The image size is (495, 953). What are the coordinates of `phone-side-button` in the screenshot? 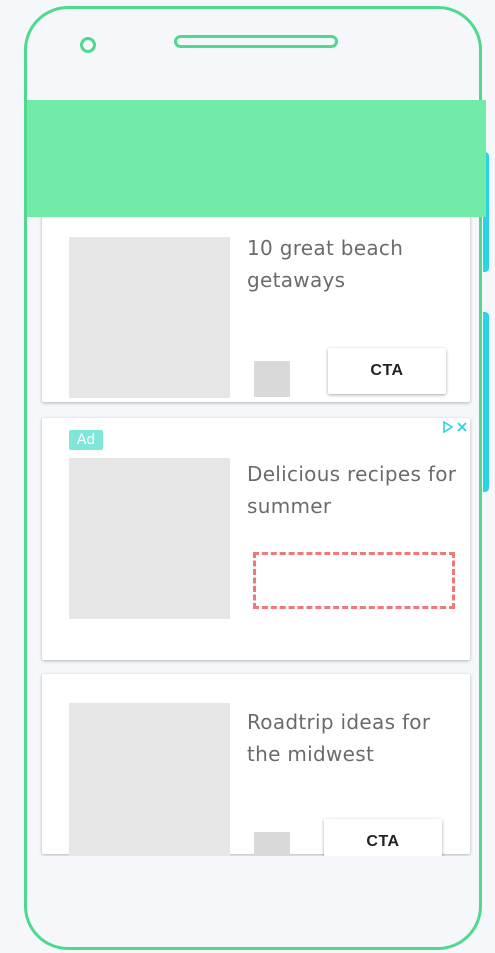 It's located at (486, 402).